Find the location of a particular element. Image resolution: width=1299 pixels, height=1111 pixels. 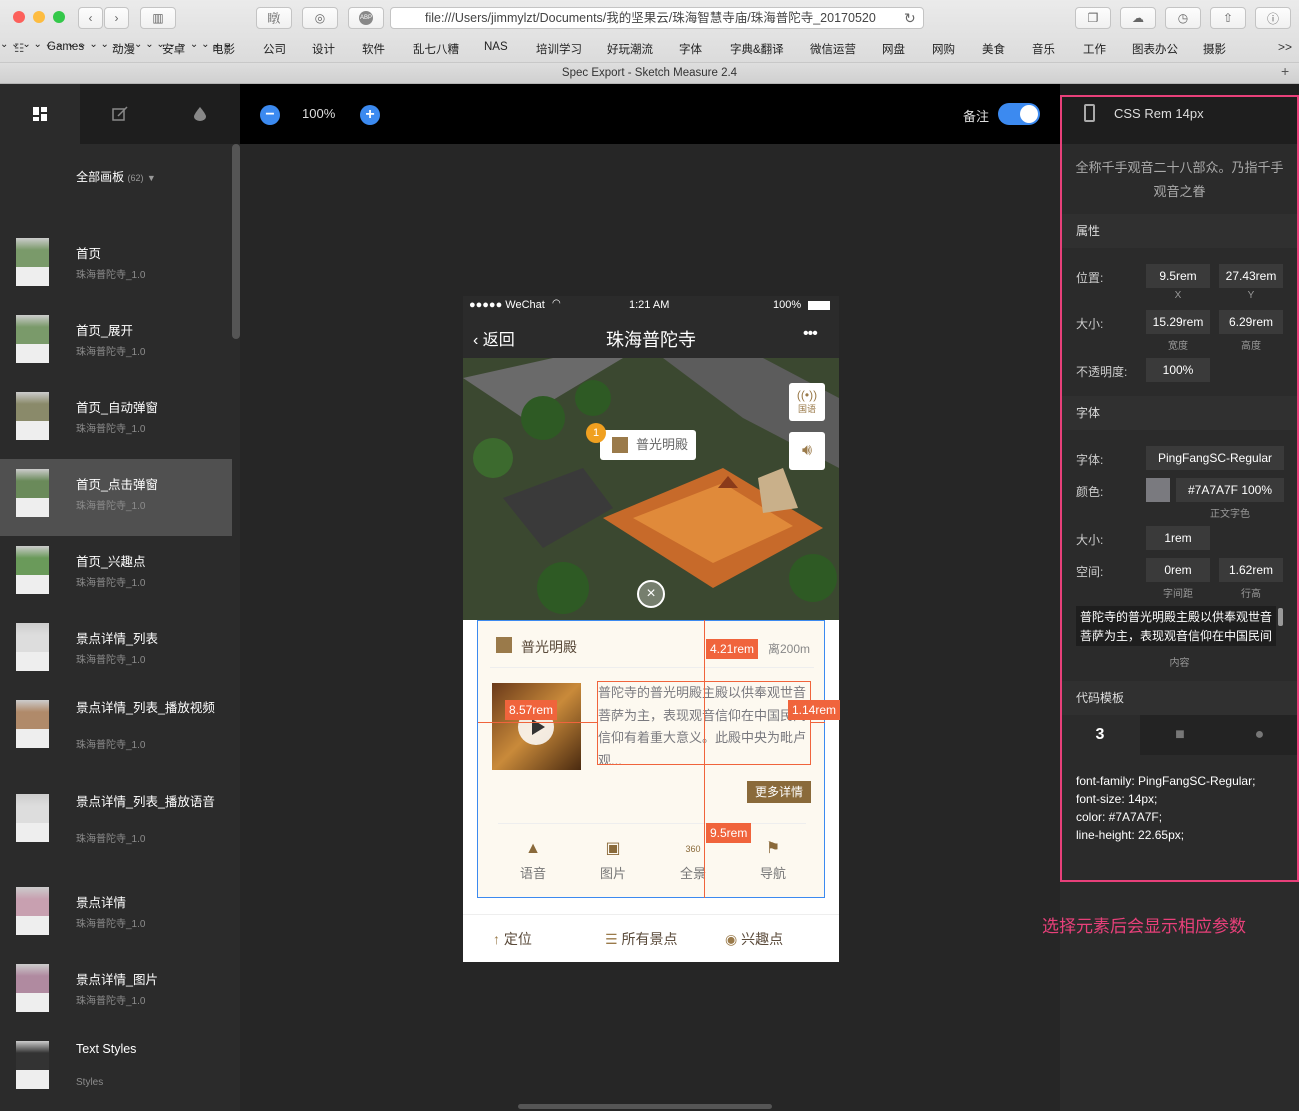

info-button: ⓘ is located at coordinates (1273, 18).